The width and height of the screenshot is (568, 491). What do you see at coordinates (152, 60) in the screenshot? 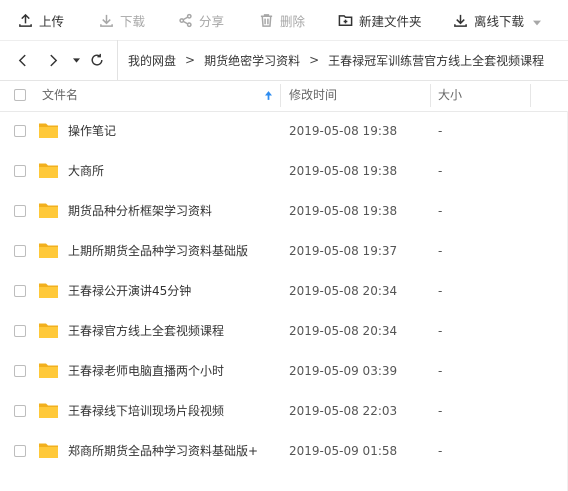
I see `breadcrumb-item: 我的网盘` at bounding box center [152, 60].